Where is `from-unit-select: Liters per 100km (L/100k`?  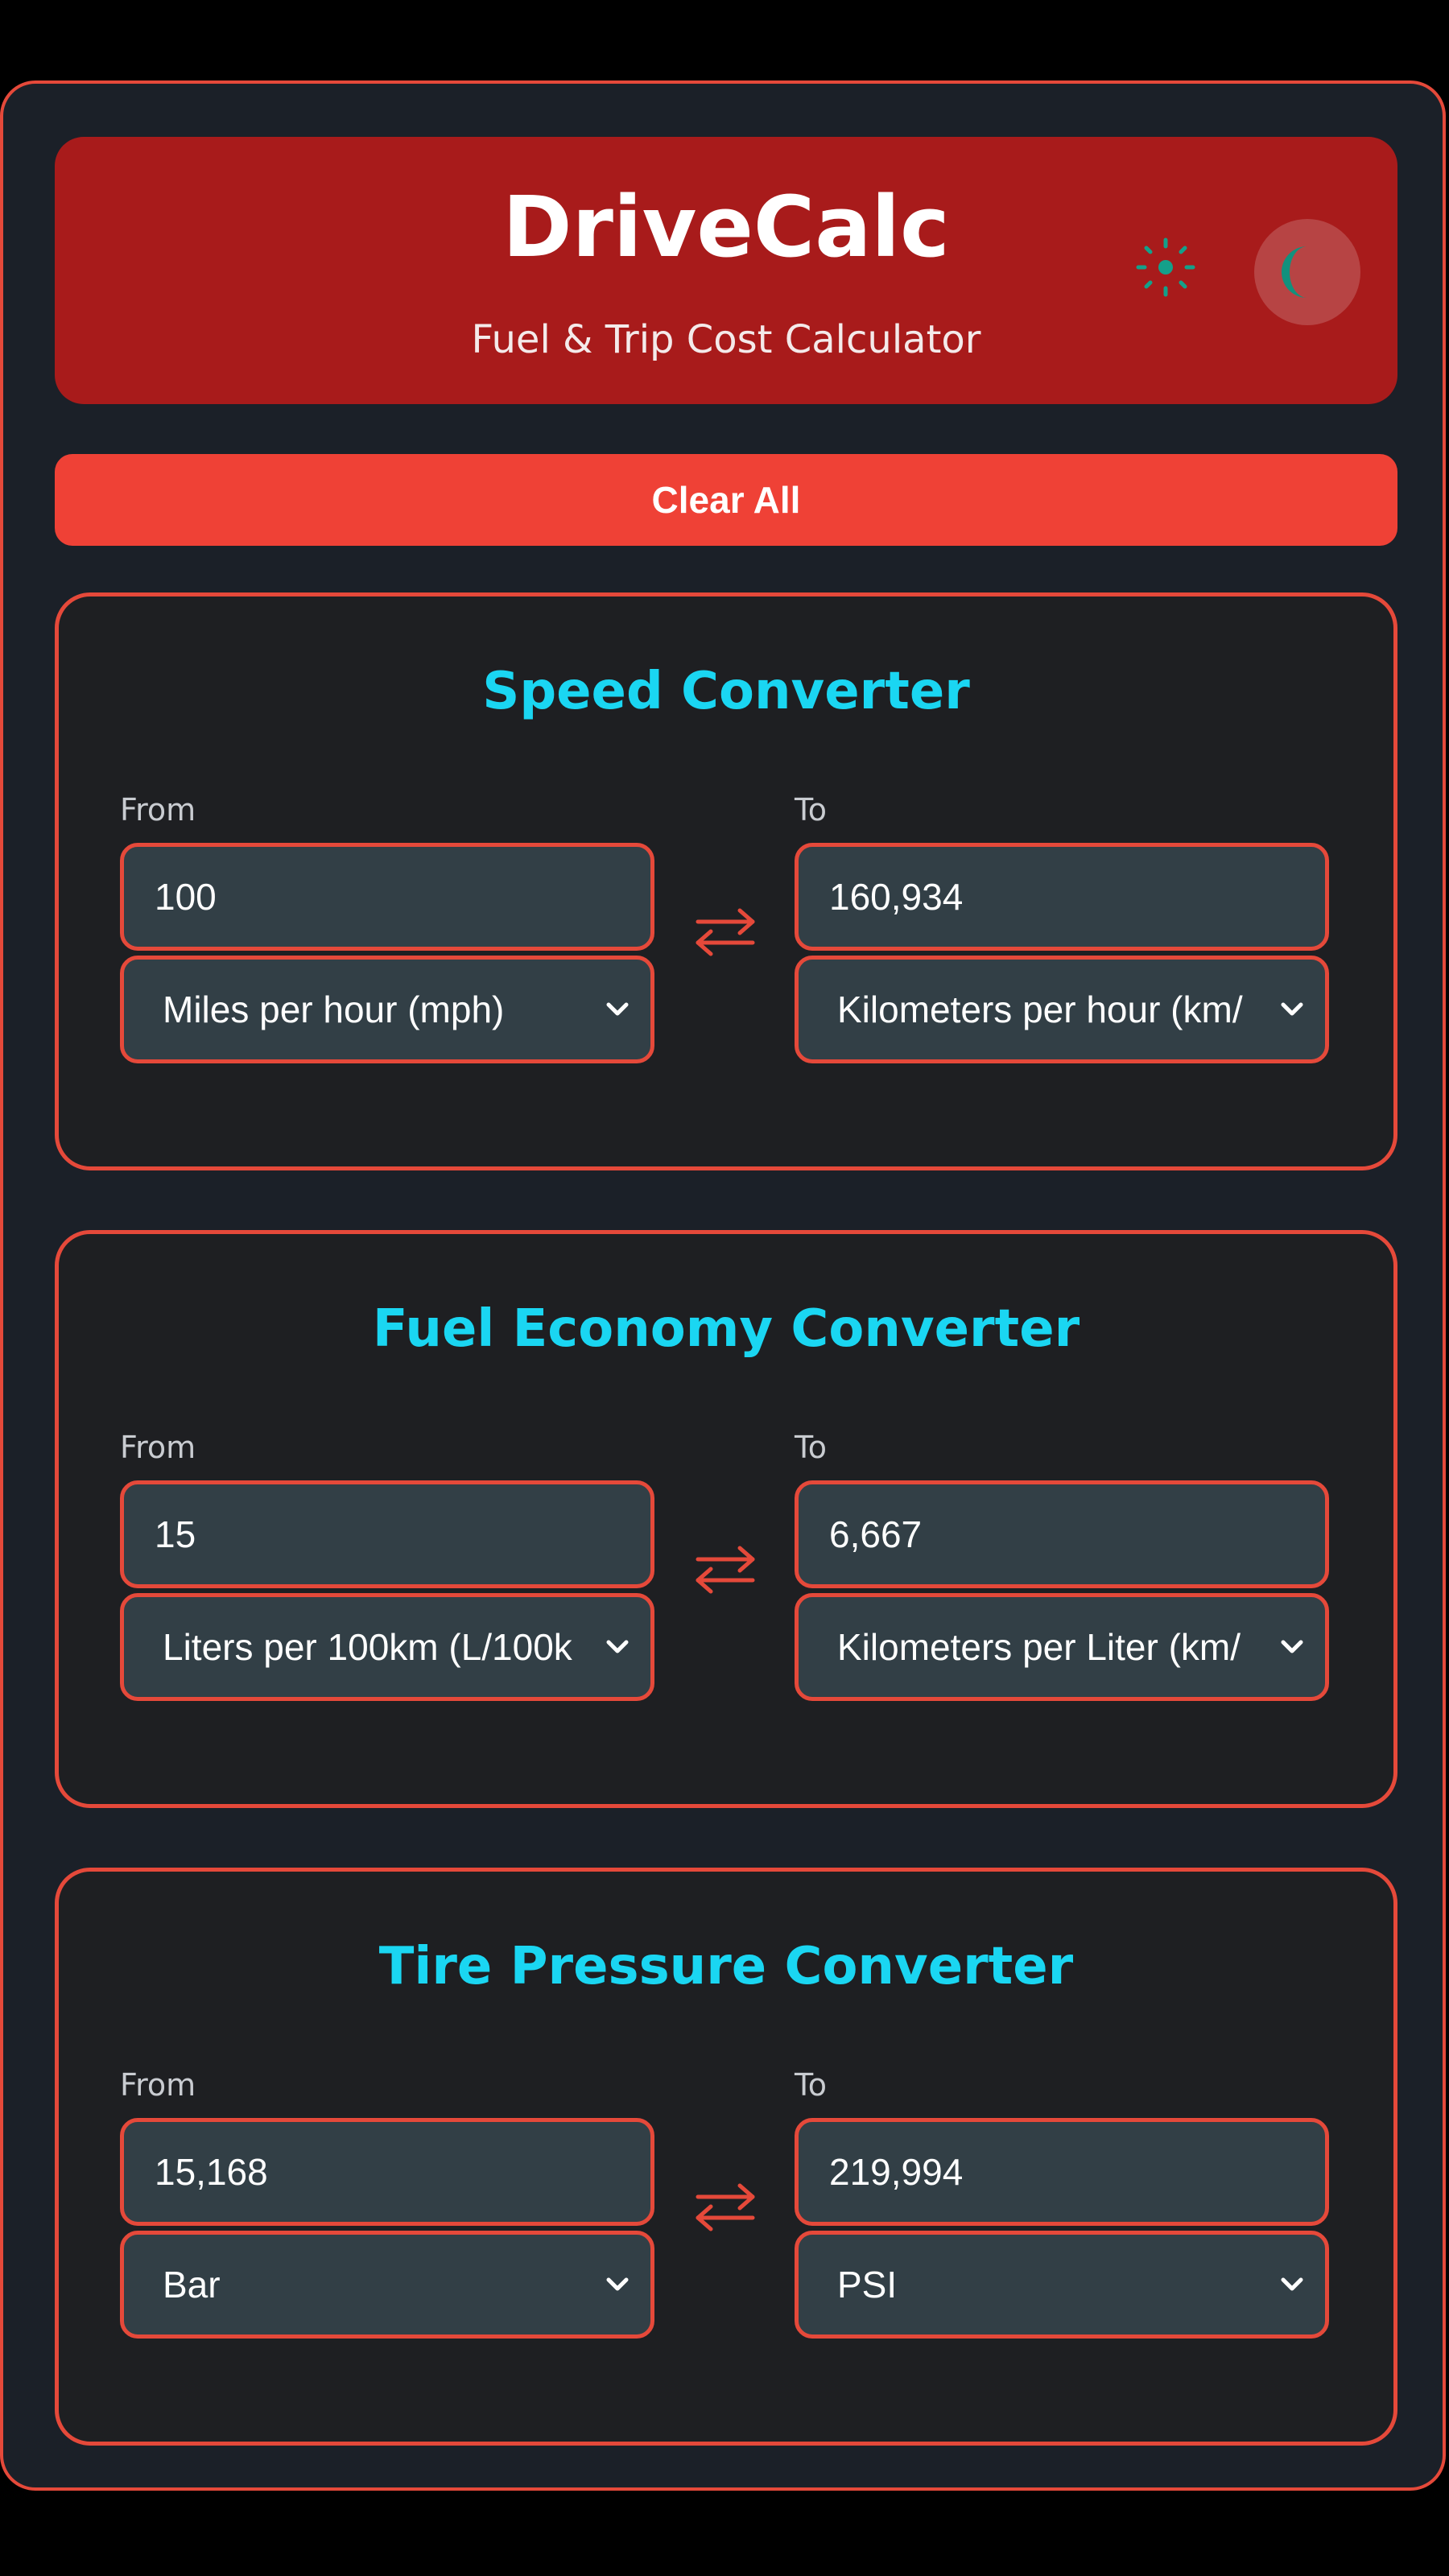
from-unit-select: Liters per 100km (L/100k is located at coordinates (387, 1647).